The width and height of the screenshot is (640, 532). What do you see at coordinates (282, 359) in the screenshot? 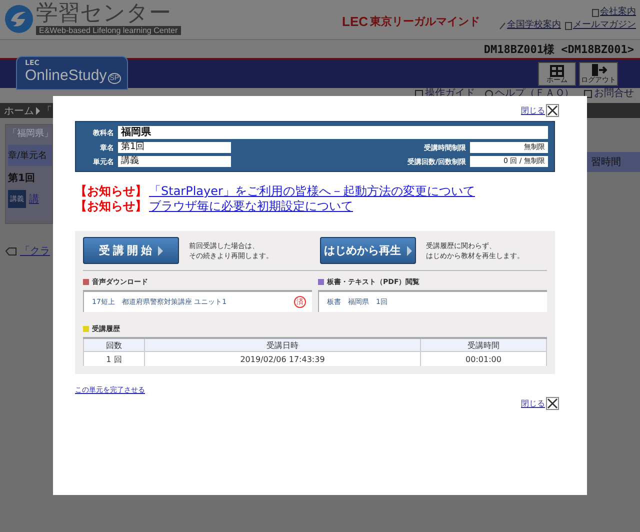
I see `table-cell: 2019/02/06 17:43:39` at bounding box center [282, 359].